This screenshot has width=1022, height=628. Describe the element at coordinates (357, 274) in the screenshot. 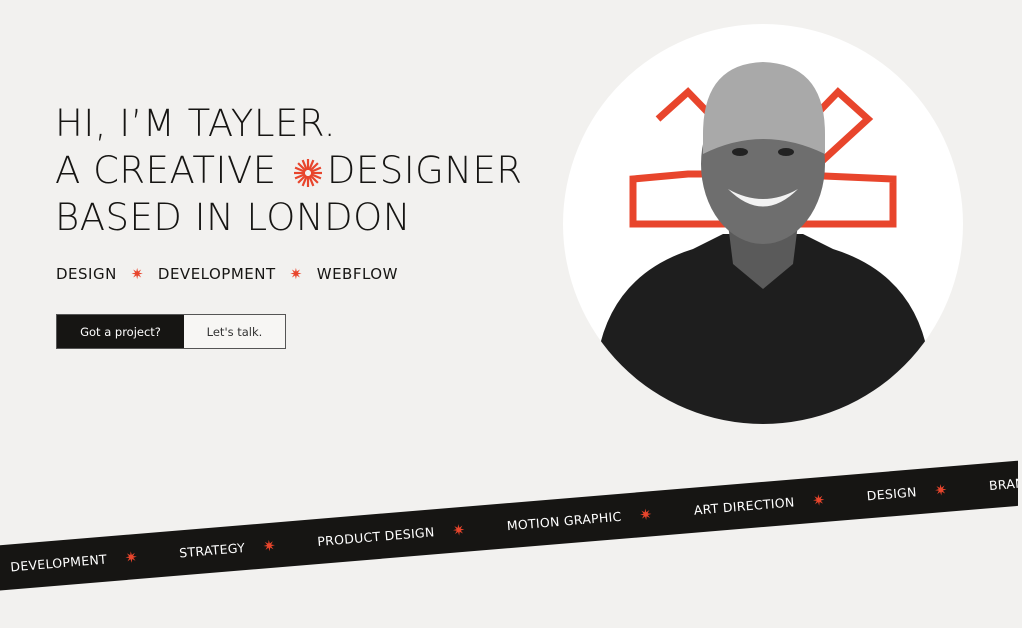

I see `service-webflow: WEBFLOW` at that location.